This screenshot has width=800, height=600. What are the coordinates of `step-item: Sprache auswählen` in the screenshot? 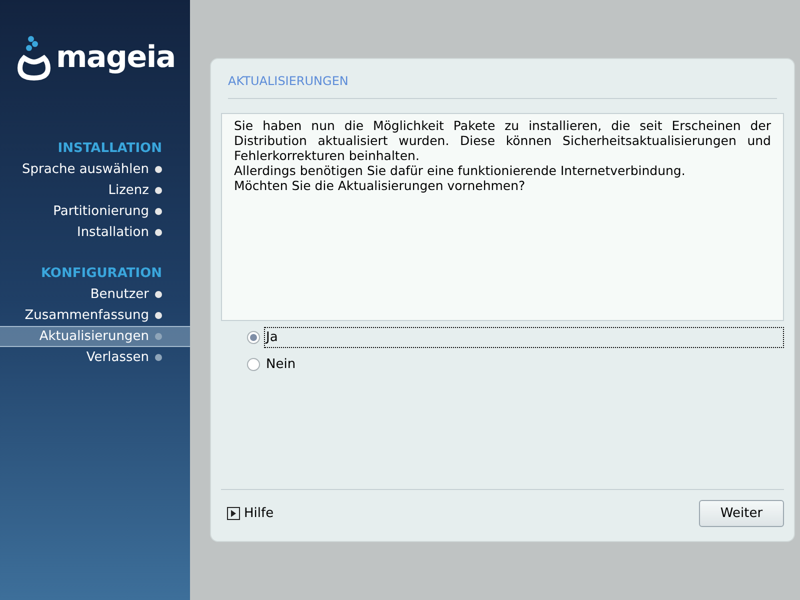 It's located at (95, 169).